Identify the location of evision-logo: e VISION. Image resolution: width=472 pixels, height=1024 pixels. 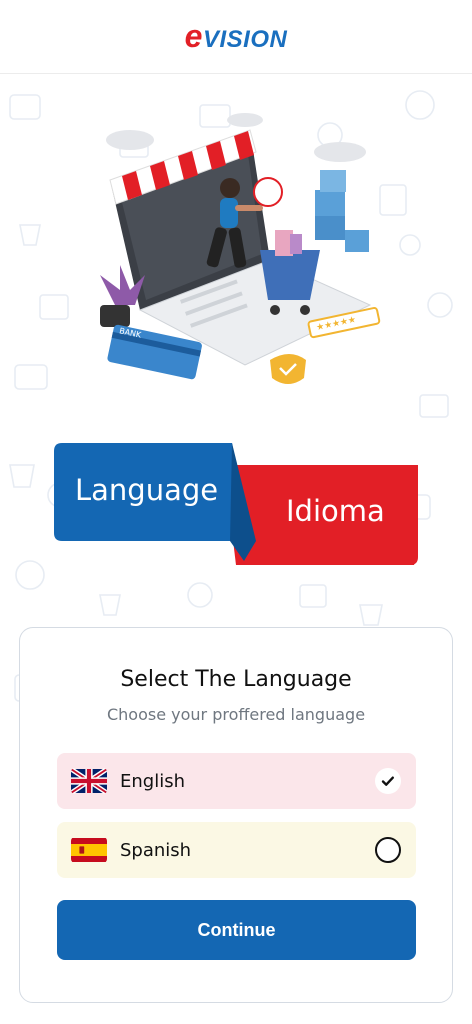
(236, 36).